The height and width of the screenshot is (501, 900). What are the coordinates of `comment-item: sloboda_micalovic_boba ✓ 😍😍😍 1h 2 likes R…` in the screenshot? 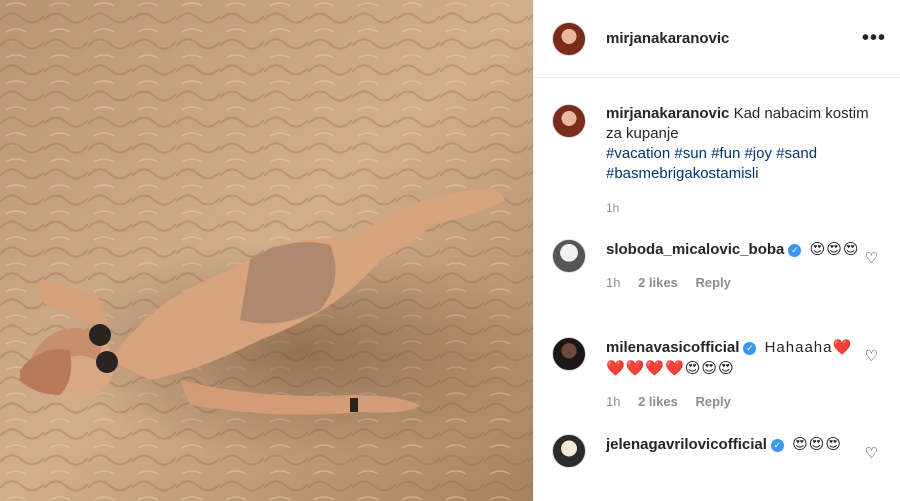 It's located at (719, 266).